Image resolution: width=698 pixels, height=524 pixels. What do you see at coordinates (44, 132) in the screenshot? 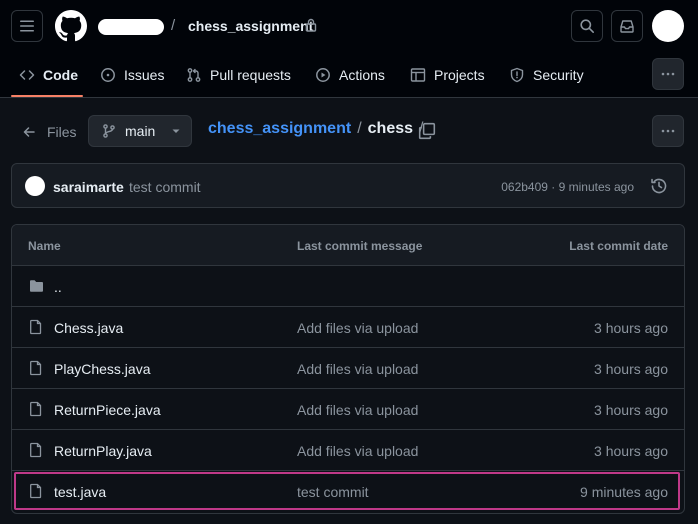
I see `files-toggle-button: Files` at bounding box center [44, 132].